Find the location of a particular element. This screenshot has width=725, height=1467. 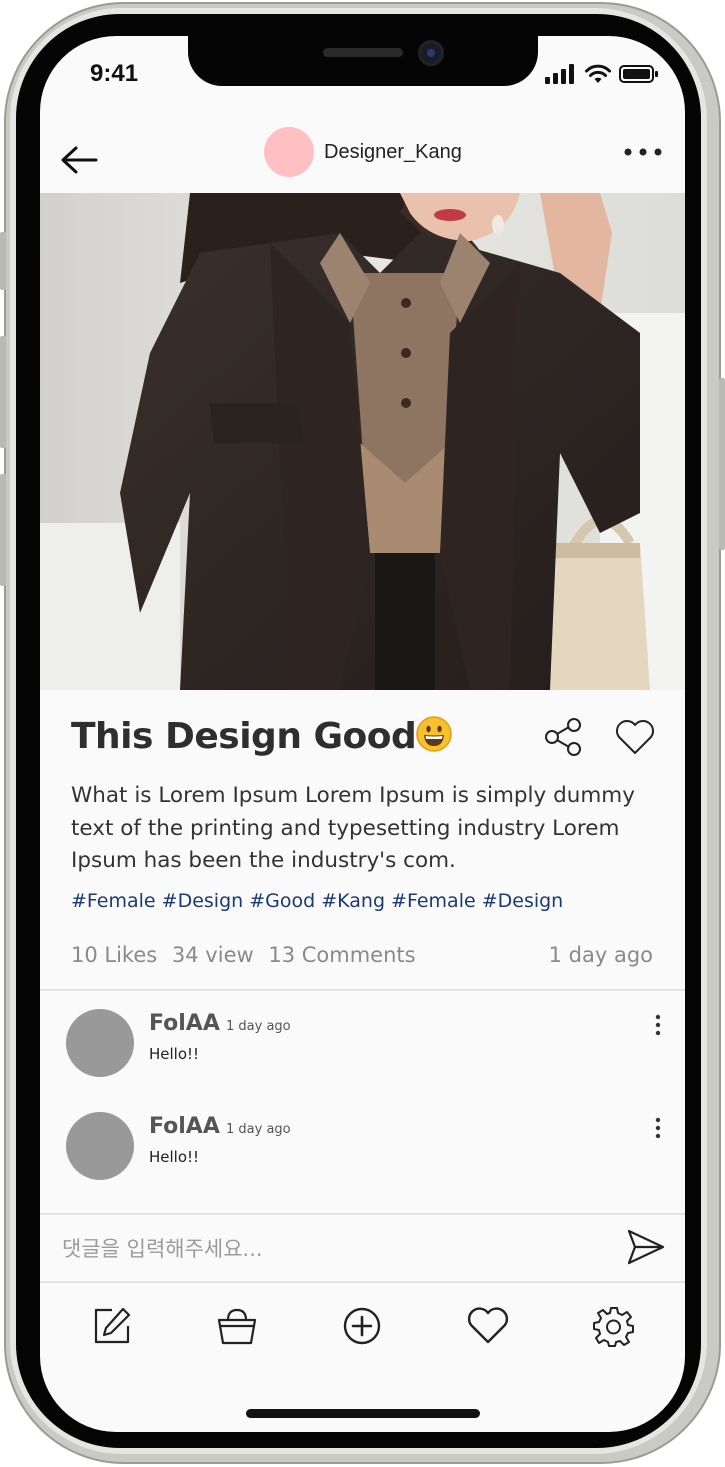

add-circle-icon is located at coordinates (362, 1326).